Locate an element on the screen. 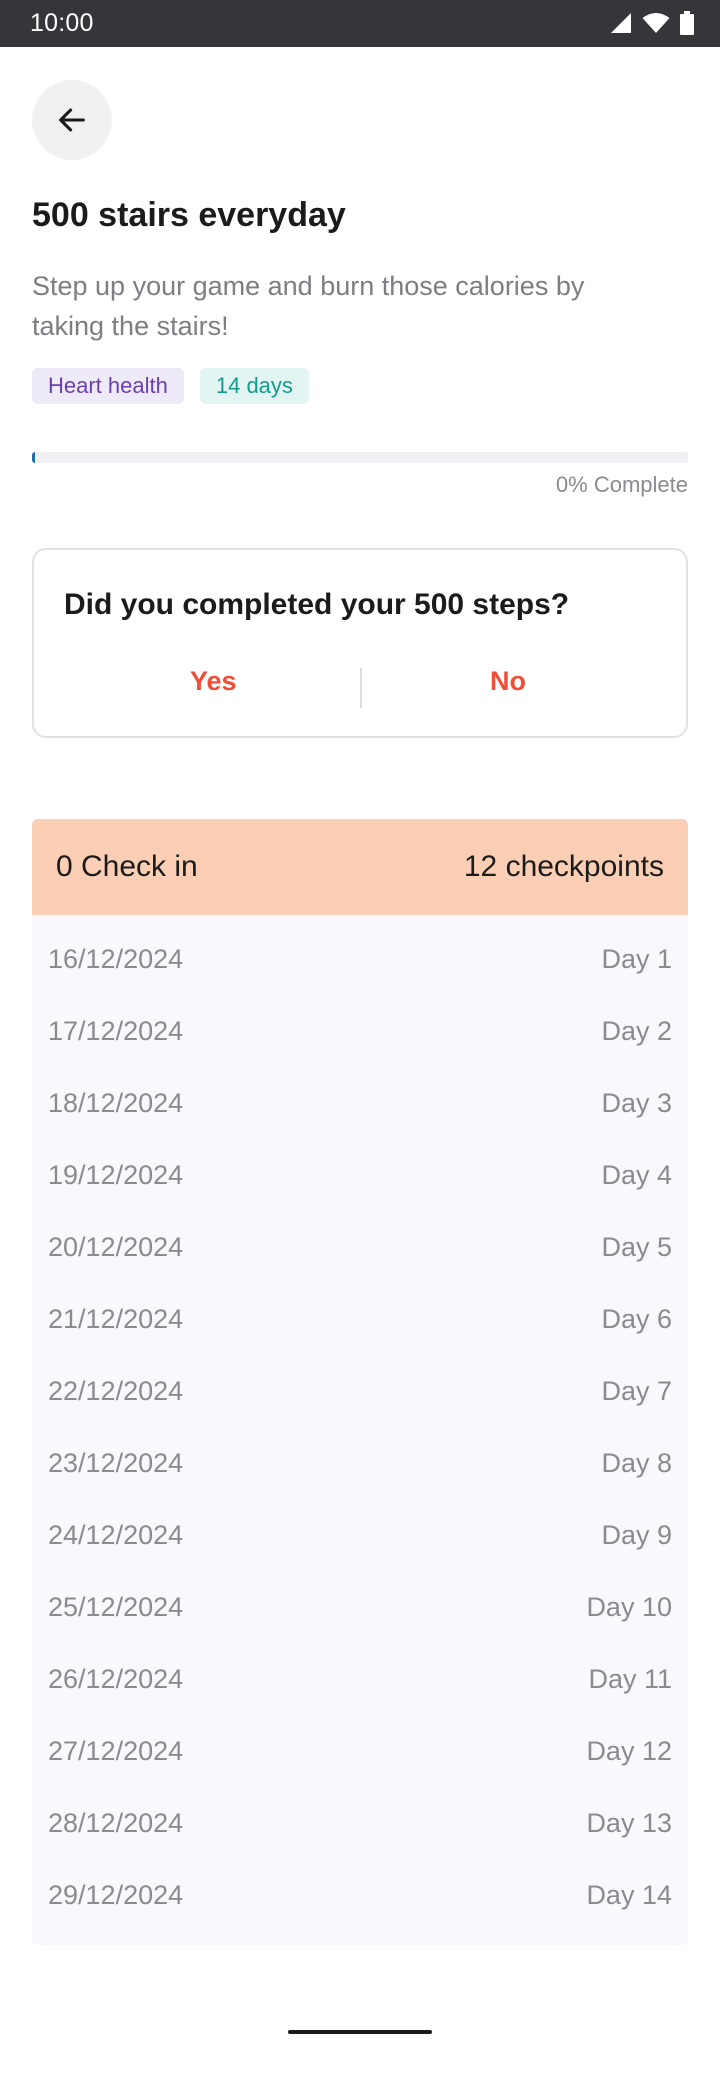  challenge-tags: Heart health 14 days is located at coordinates (170, 386).